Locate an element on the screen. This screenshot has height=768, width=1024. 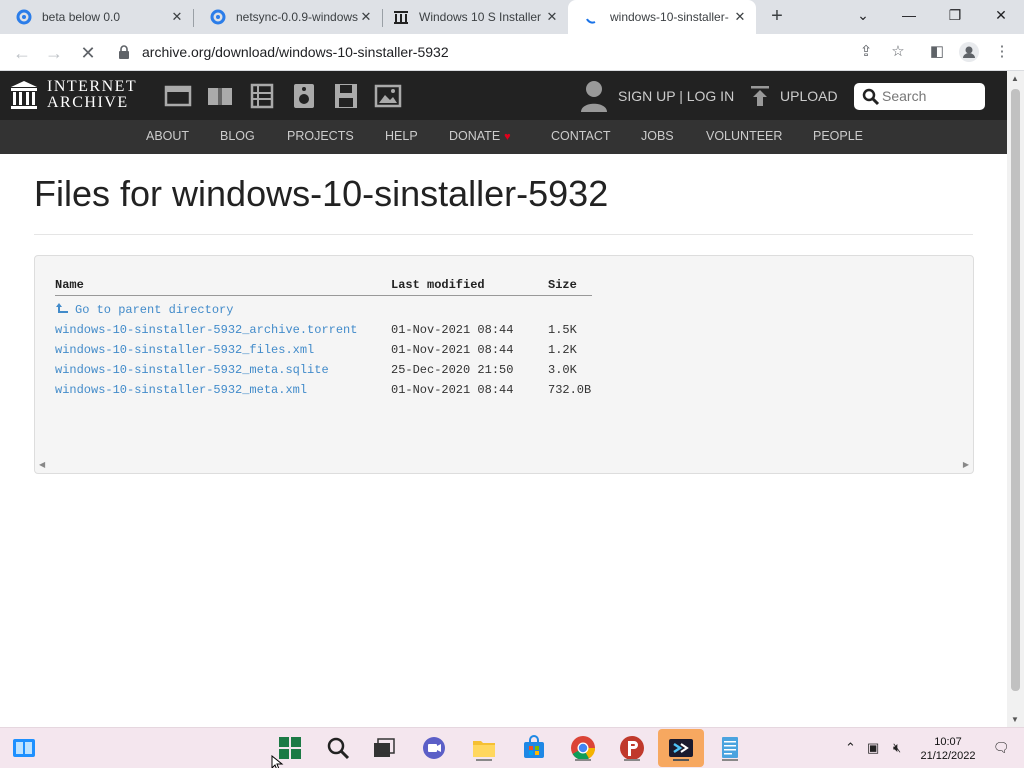
taskbar: ⌃ ▣ 🔇︎ 10:07 21/12/2022 🗨︎ is located at coordinates (512, 747).